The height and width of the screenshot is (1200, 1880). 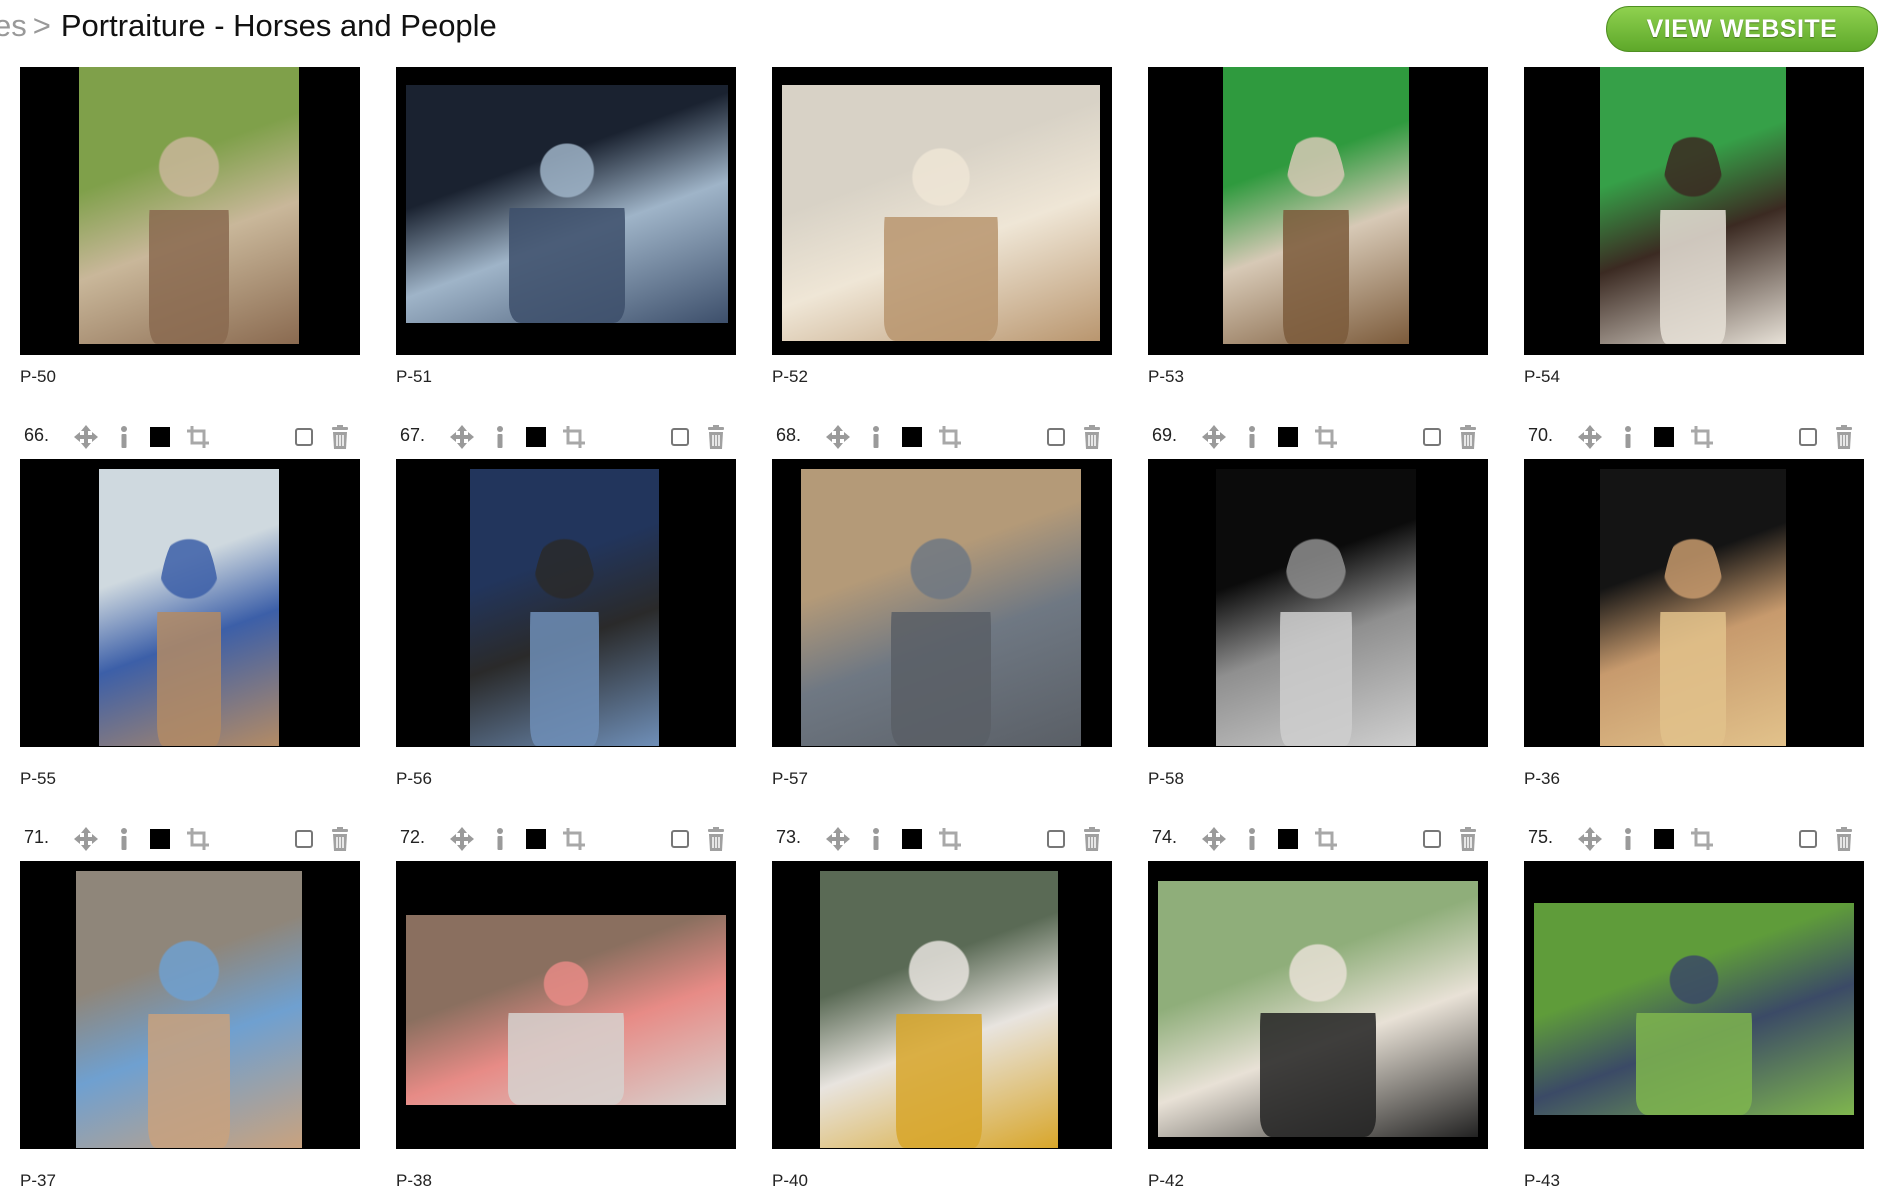 I want to click on photo-caption: P-58, so click(x=1166, y=778).